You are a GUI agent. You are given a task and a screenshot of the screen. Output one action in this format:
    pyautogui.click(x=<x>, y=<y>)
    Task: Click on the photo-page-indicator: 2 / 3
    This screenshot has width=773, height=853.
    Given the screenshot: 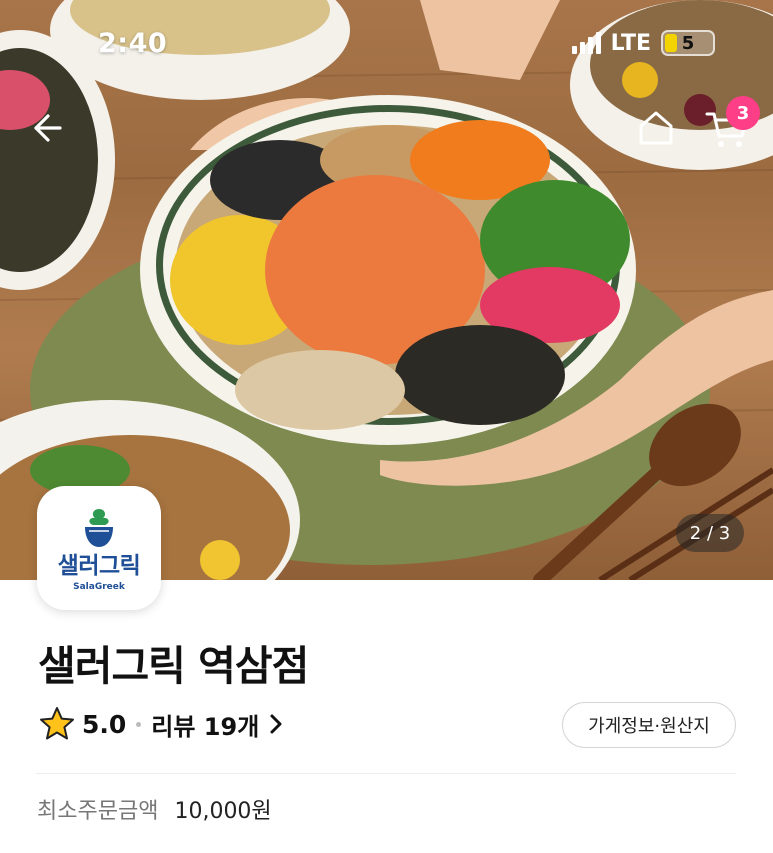 What is the action you would take?
    pyautogui.click(x=710, y=533)
    